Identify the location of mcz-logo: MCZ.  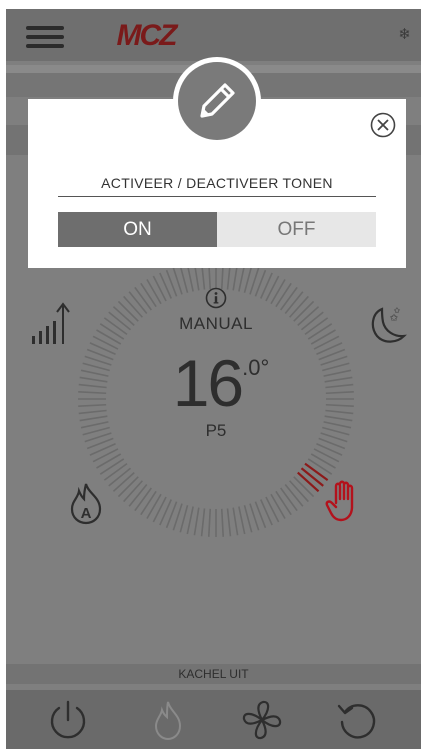
(149, 35).